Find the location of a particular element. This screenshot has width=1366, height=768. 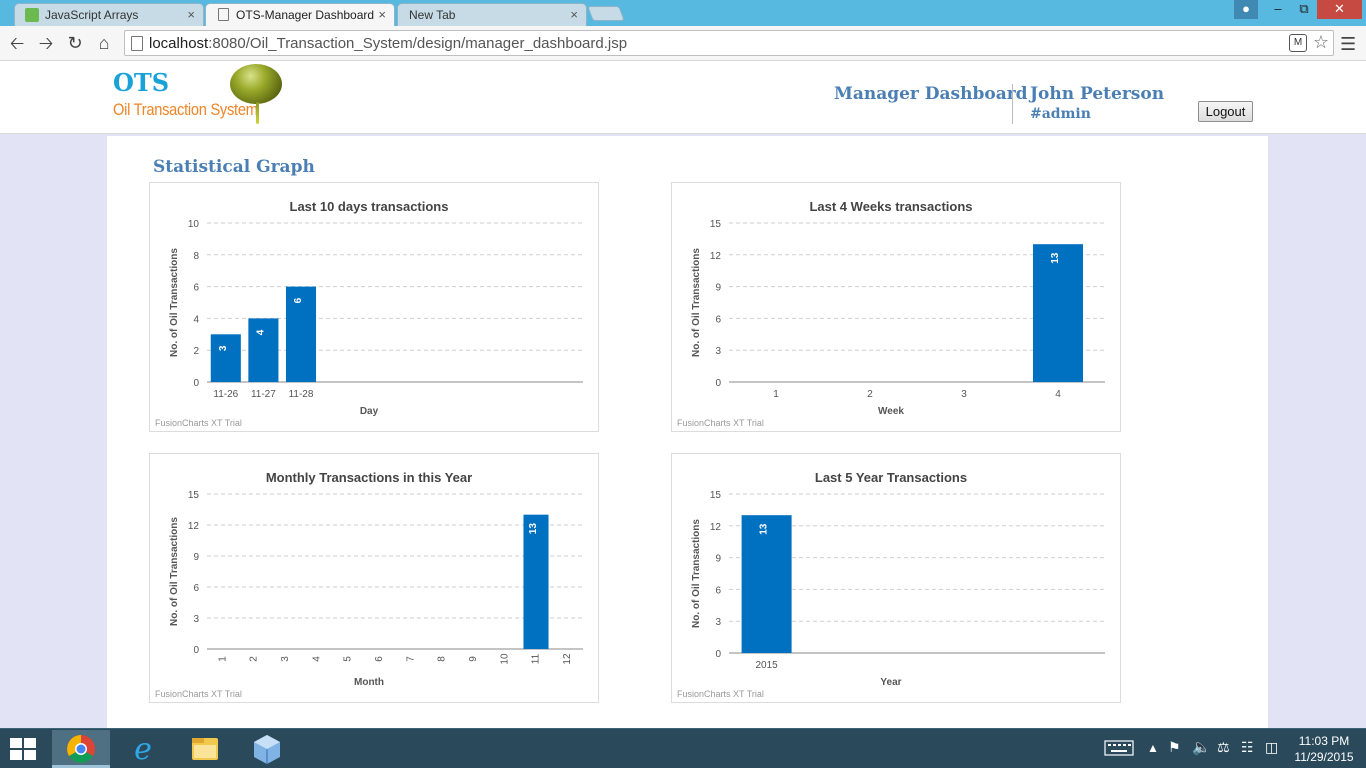

user-name: John Peterson is located at coordinates (1097, 94).